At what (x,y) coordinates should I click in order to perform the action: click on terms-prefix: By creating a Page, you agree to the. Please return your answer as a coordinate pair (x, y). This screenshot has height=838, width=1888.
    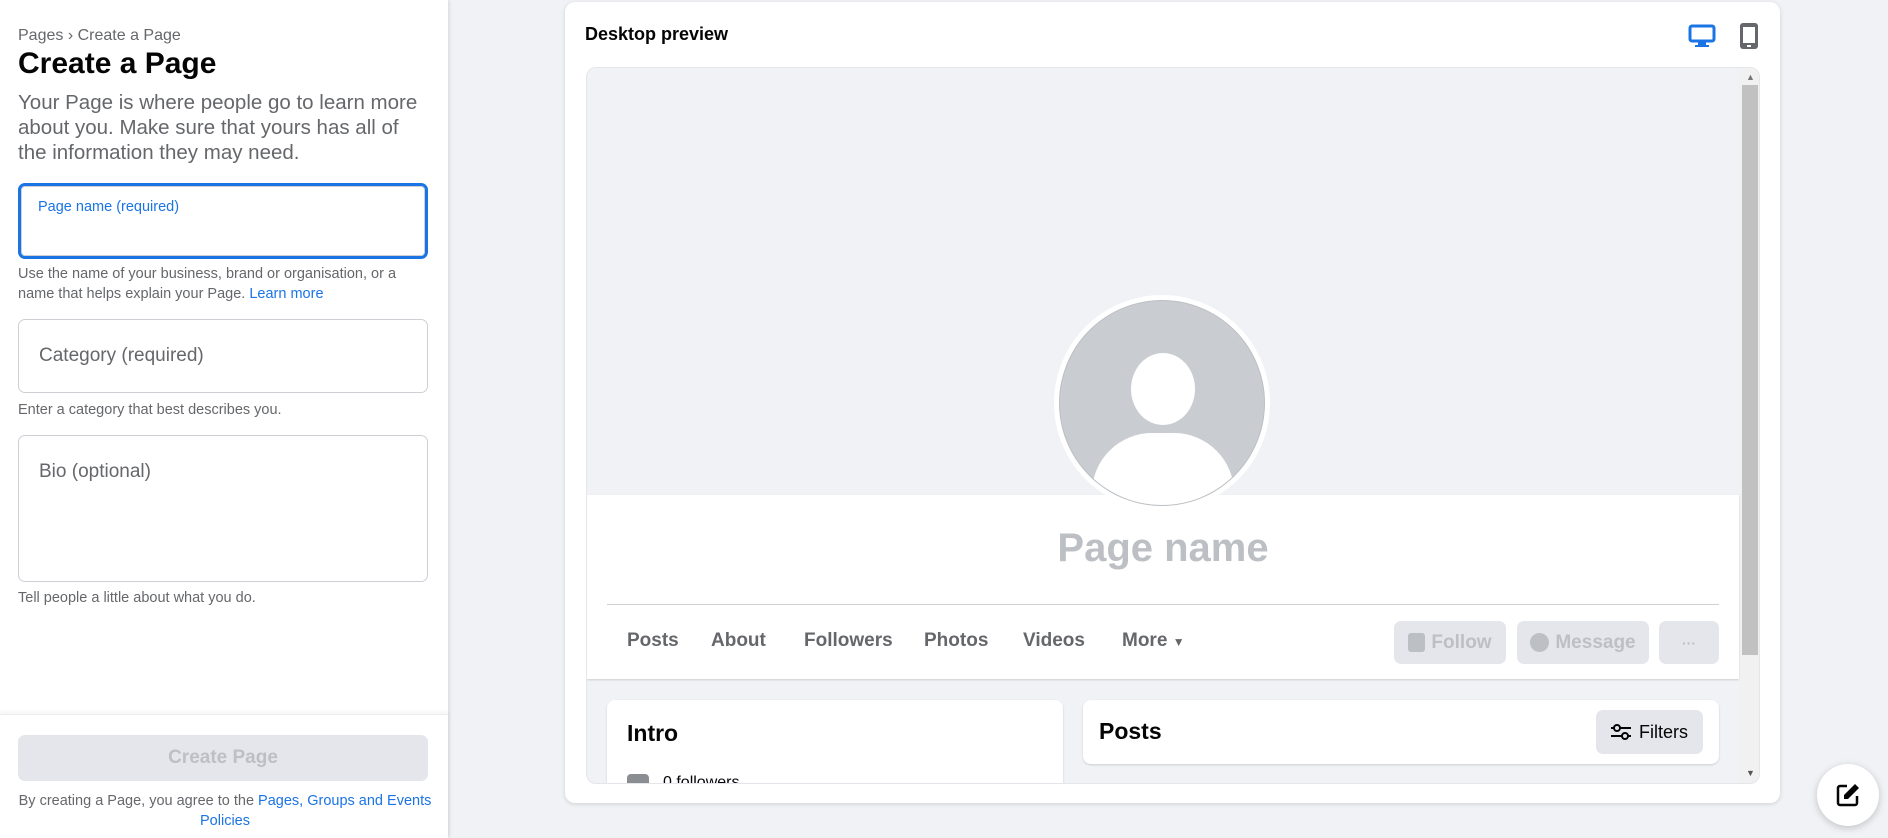
    Looking at the image, I should click on (136, 801).